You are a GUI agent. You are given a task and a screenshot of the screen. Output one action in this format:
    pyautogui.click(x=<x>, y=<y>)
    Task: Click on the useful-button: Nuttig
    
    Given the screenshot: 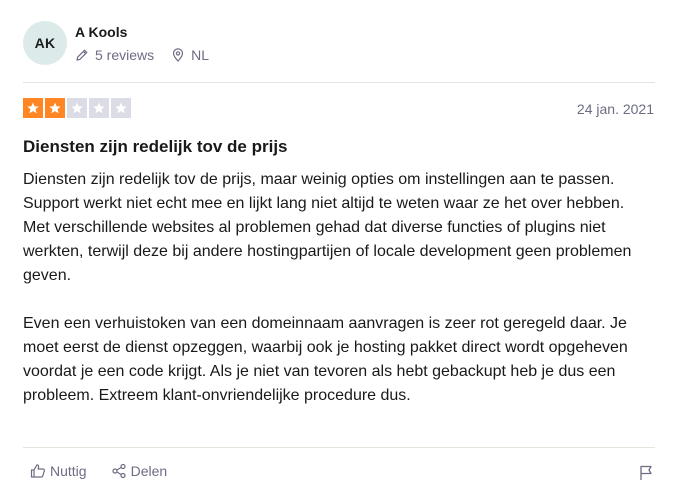 What is the action you would take?
    pyautogui.click(x=58, y=471)
    